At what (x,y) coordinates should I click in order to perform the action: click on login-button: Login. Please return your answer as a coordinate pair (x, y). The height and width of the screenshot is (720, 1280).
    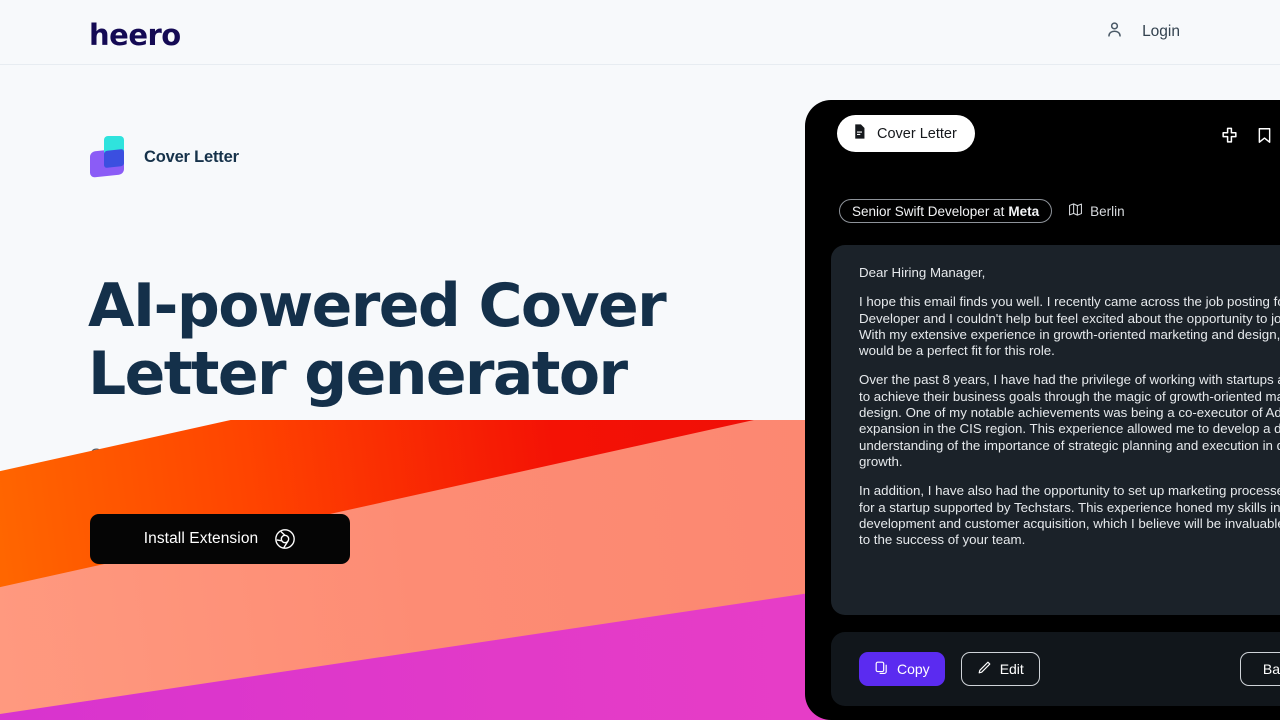
    Looking at the image, I should click on (1161, 32).